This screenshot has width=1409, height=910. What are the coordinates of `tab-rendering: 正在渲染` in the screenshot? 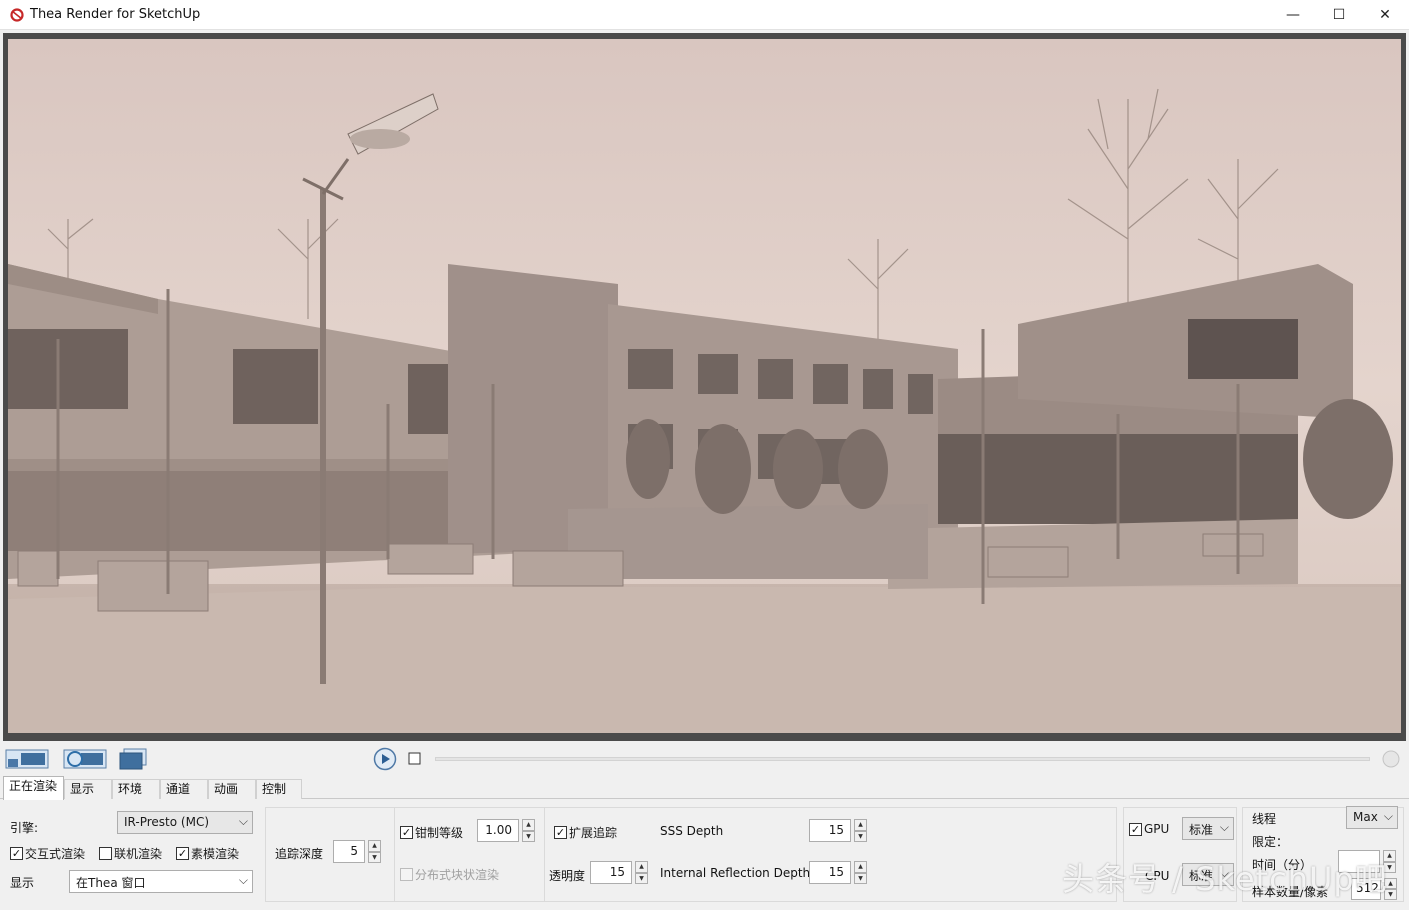 It's located at (33, 788).